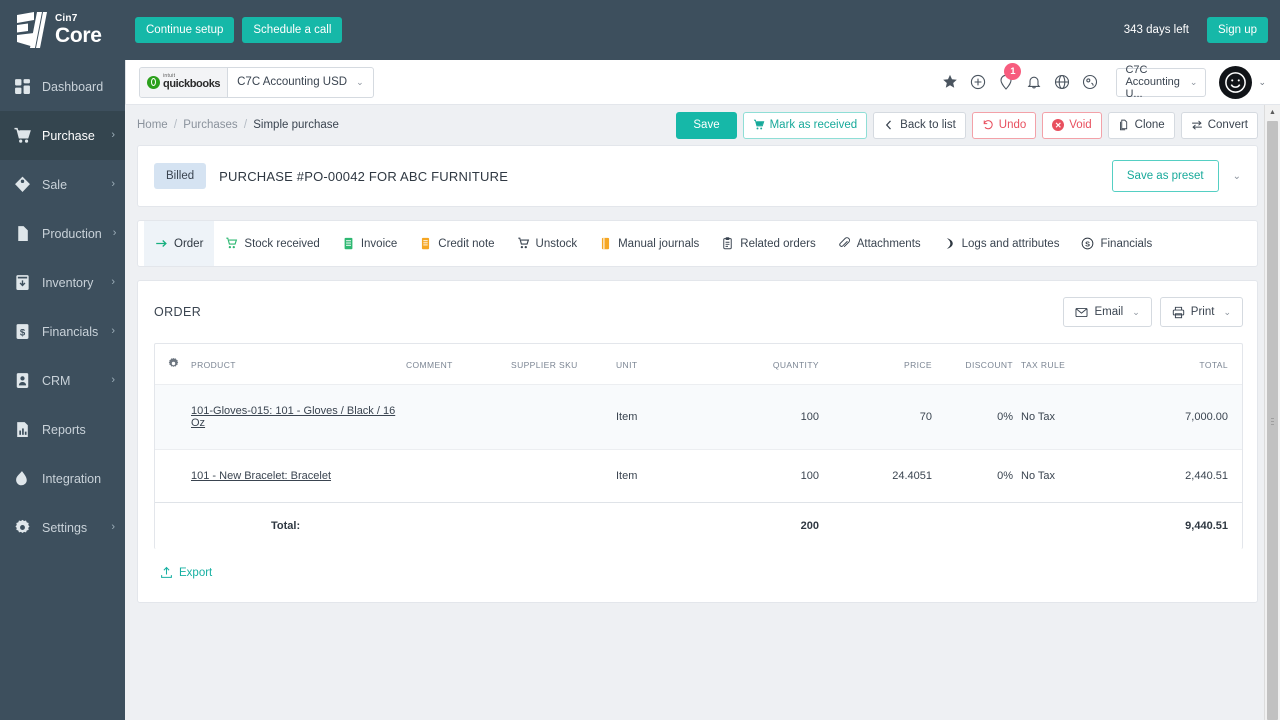 Image resolution: width=1280 pixels, height=720 pixels. What do you see at coordinates (1001, 243) in the screenshot?
I see `tab-logs-and-attributes: Logs and attributes` at bounding box center [1001, 243].